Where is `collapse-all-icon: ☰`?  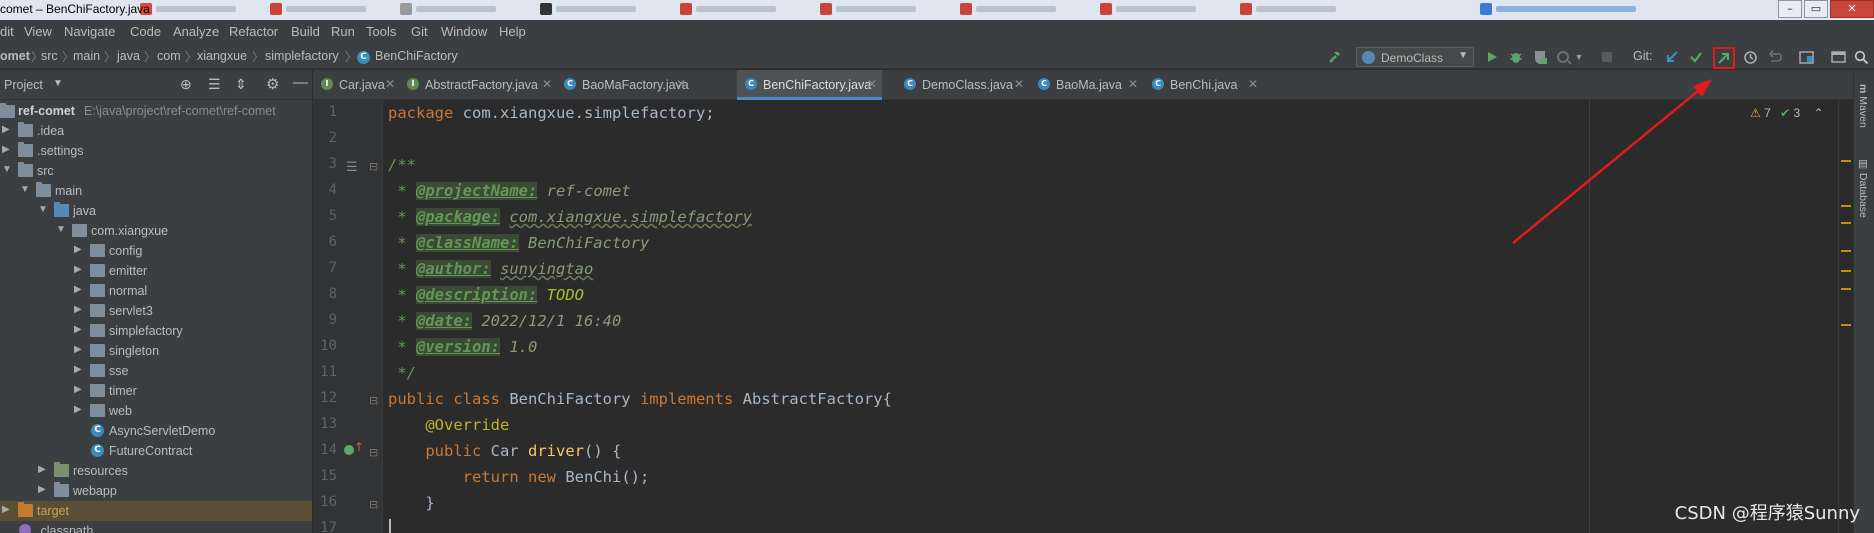 collapse-all-icon: ☰ is located at coordinates (214, 84).